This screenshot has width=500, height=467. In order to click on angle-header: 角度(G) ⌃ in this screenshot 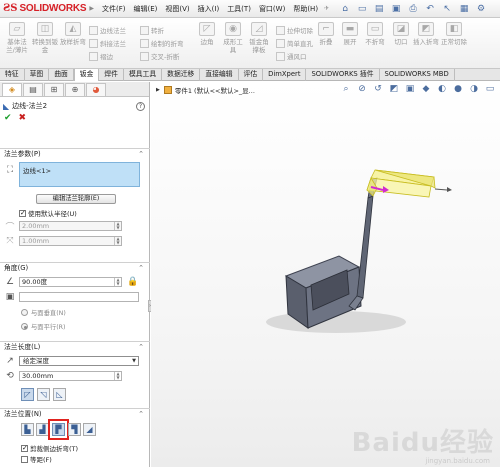, I will do `click(75, 268)`.